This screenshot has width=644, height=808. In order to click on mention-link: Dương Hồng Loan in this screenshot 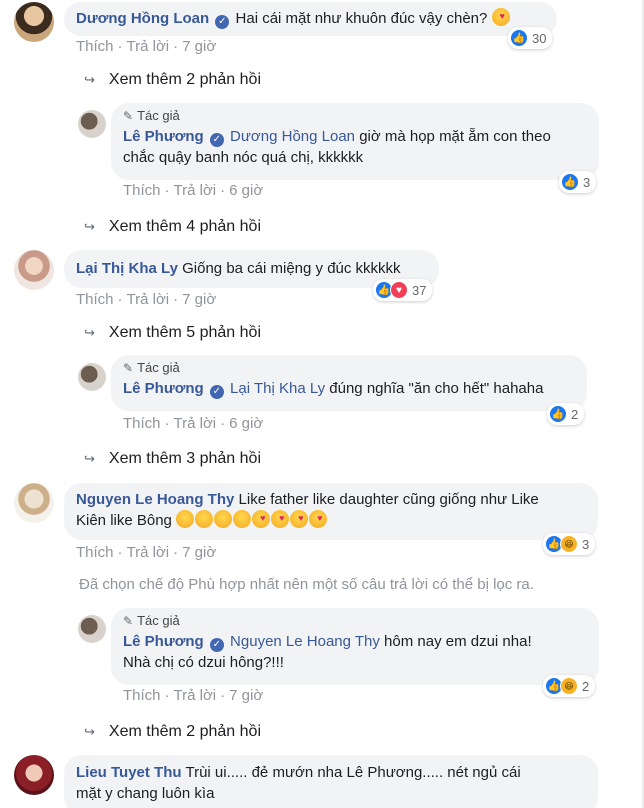, I will do `click(292, 136)`.